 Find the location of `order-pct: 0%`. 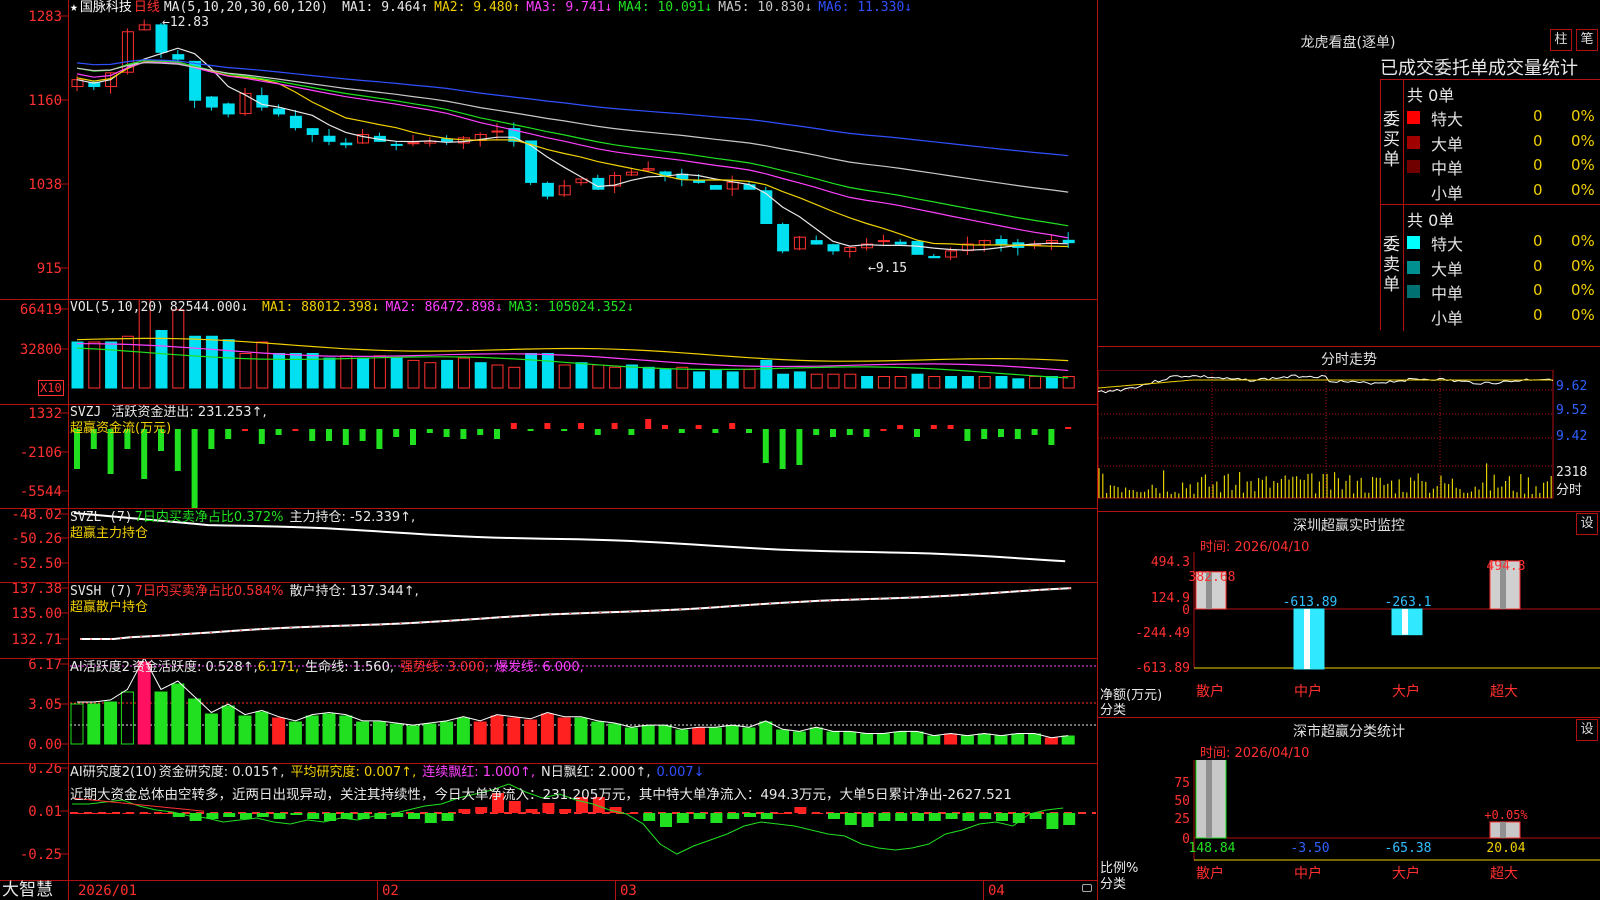

order-pct: 0% is located at coordinates (1583, 290).